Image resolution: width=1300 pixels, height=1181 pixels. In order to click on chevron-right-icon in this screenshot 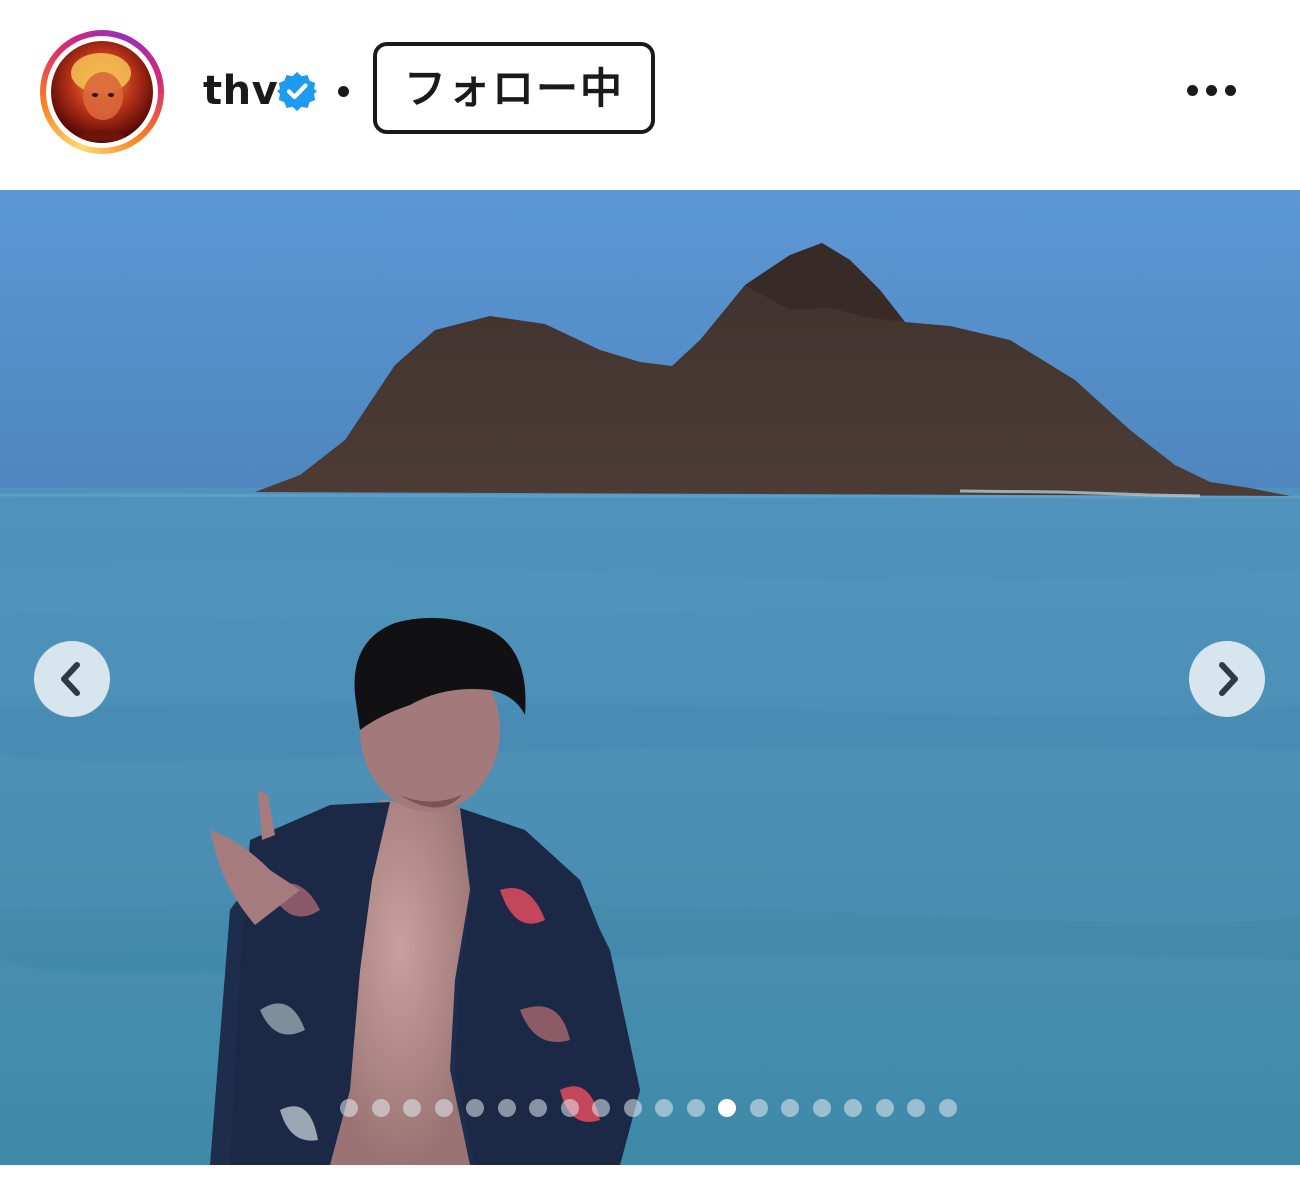, I will do `click(1228, 679)`.